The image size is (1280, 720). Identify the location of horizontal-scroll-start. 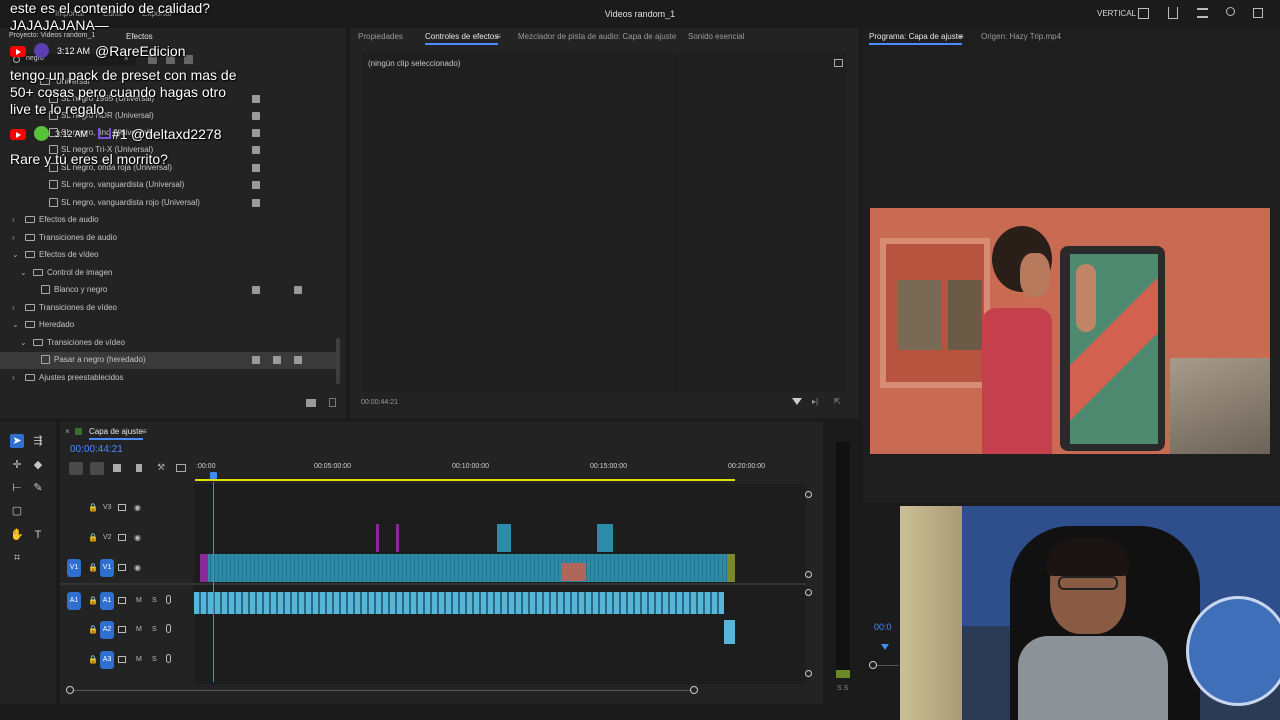
(70, 690).